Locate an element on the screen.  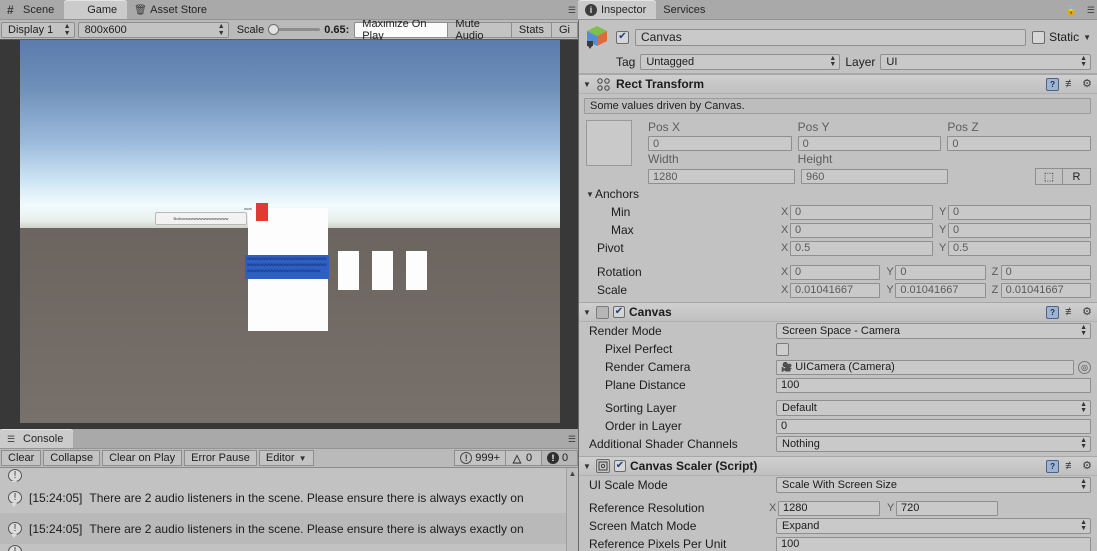
order-in-layer-field: 0 is located at coordinates (933, 426).